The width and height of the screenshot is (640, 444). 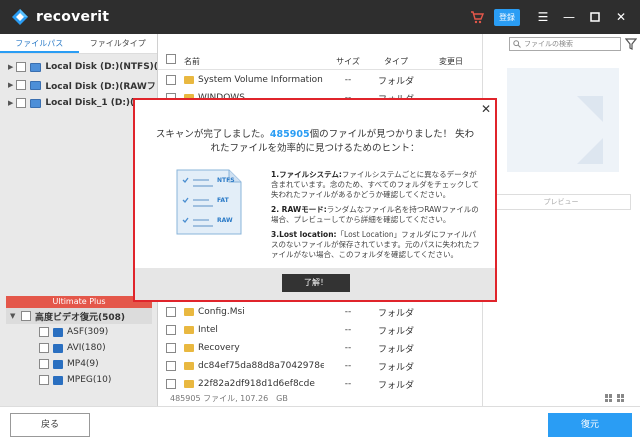 I want to click on tip-head: 1.ファイルシステム:, so click(x=306, y=174).